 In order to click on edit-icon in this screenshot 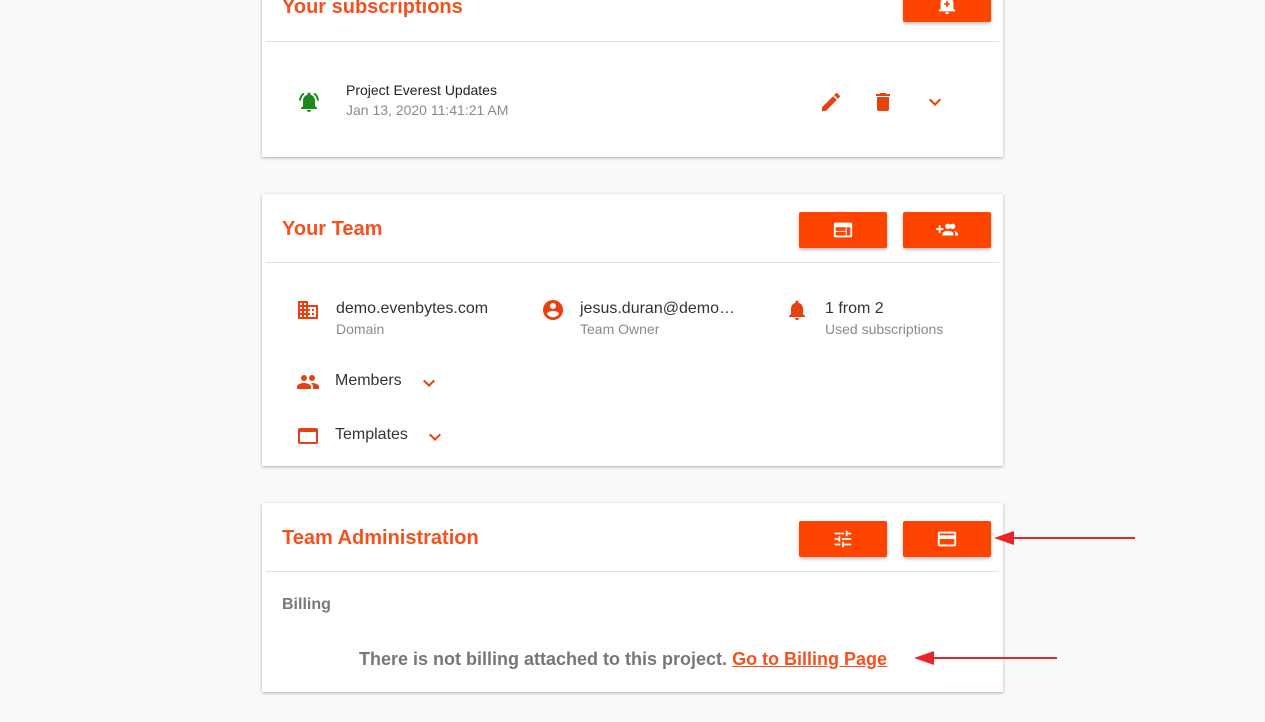, I will do `click(831, 102)`.